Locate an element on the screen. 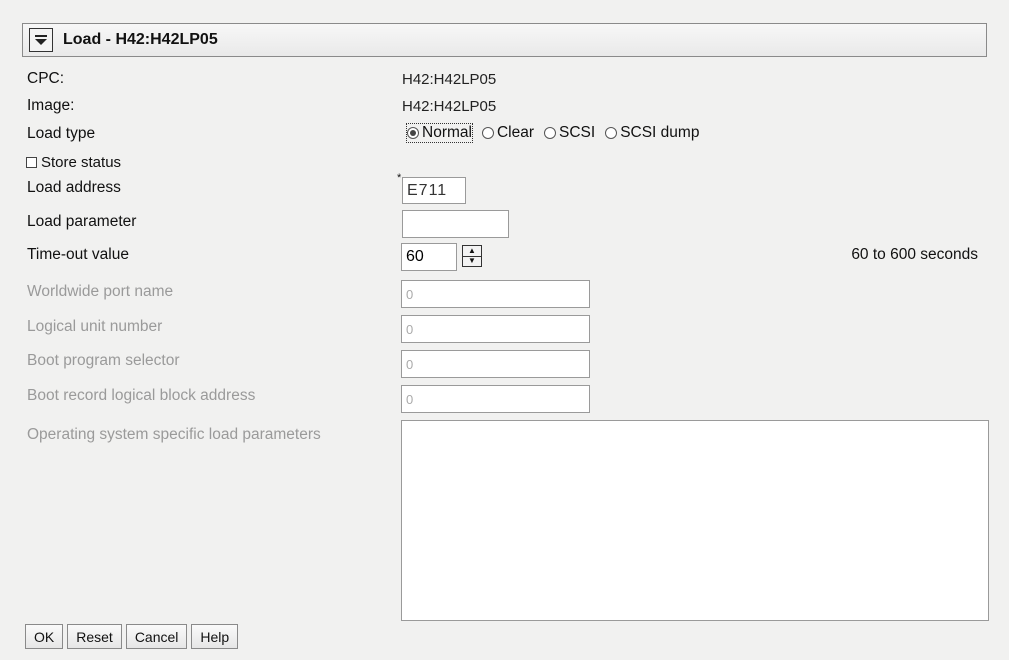 This screenshot has width=1009, height=660. load-type-scsi-label: SCSI is located at coordinates (577, 132).